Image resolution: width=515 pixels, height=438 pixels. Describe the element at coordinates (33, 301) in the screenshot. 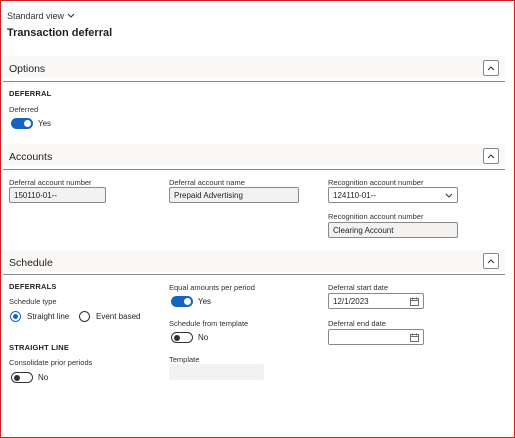

I see `schedule-type-label: Schedule type` at that location.